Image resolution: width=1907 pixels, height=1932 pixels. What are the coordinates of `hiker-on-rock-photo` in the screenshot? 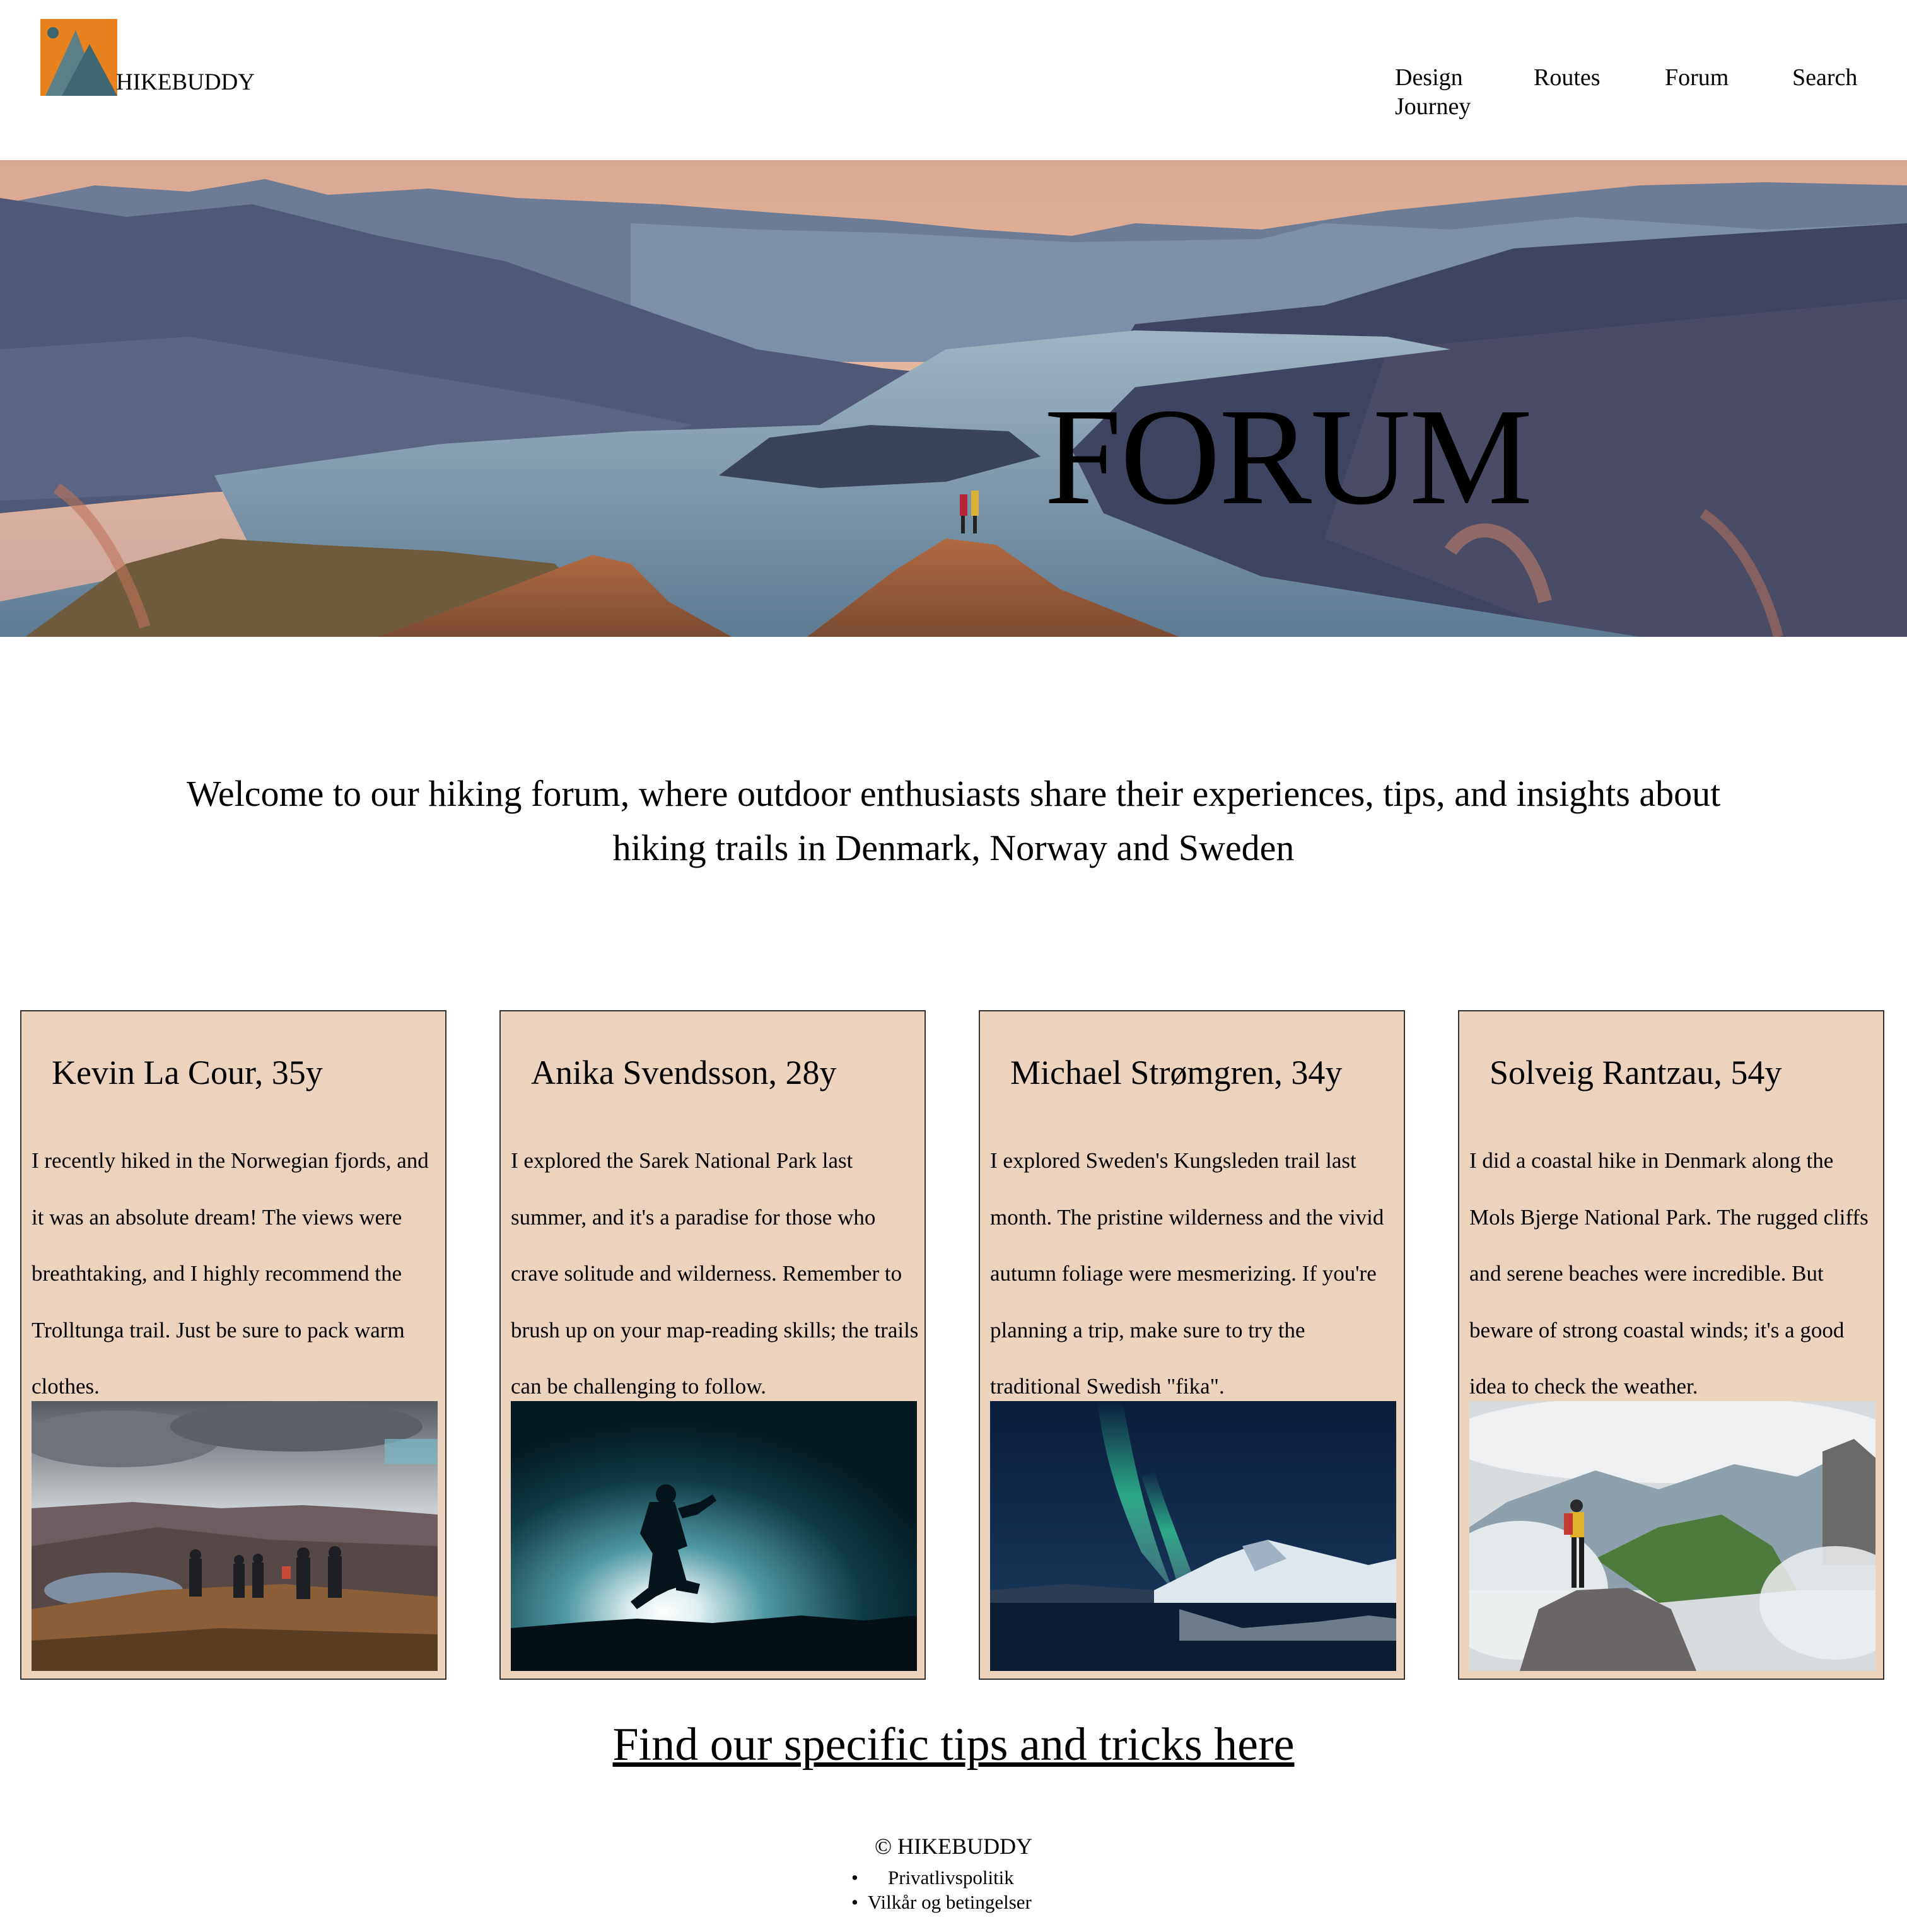 It's located at (1672, 1536).